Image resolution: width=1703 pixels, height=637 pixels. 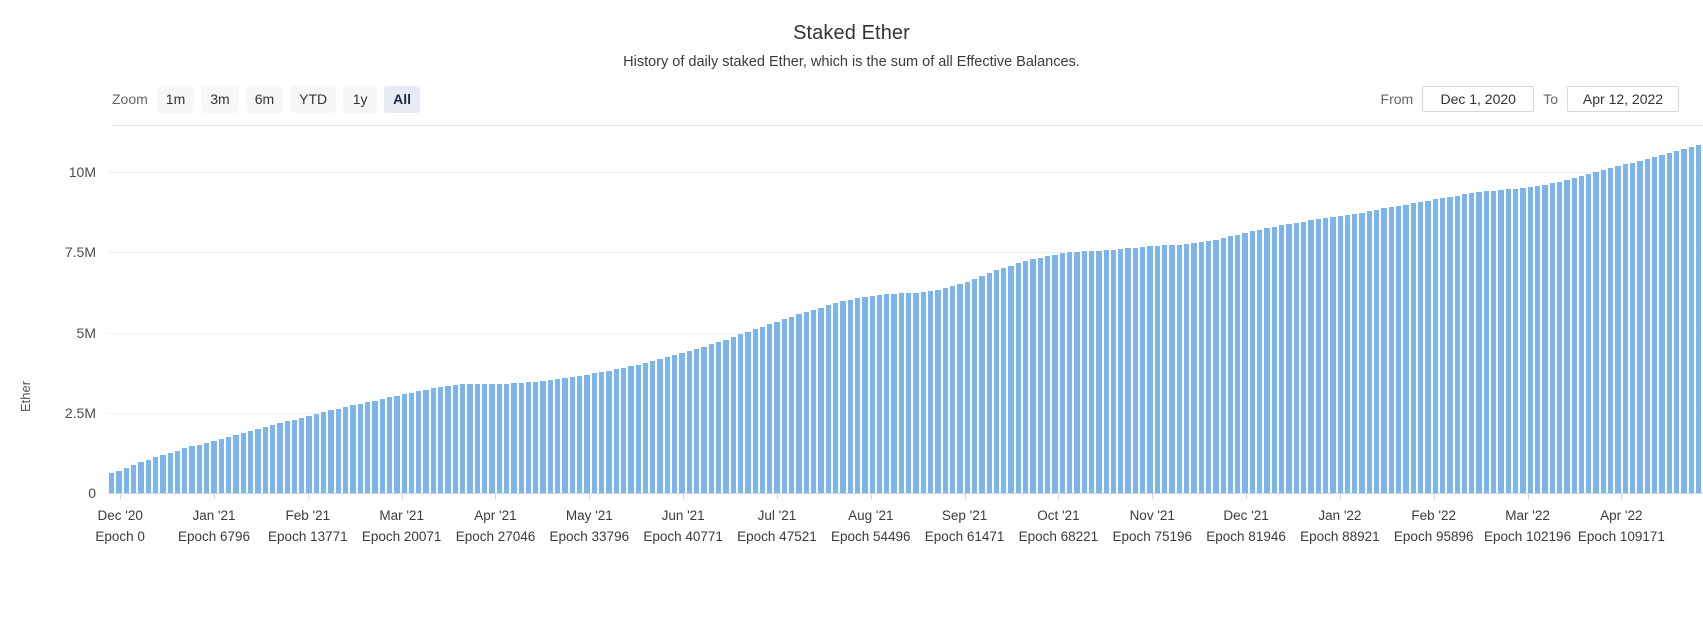 I want to click on zoom-button-1m: 1m, so click(x=175, y=99).